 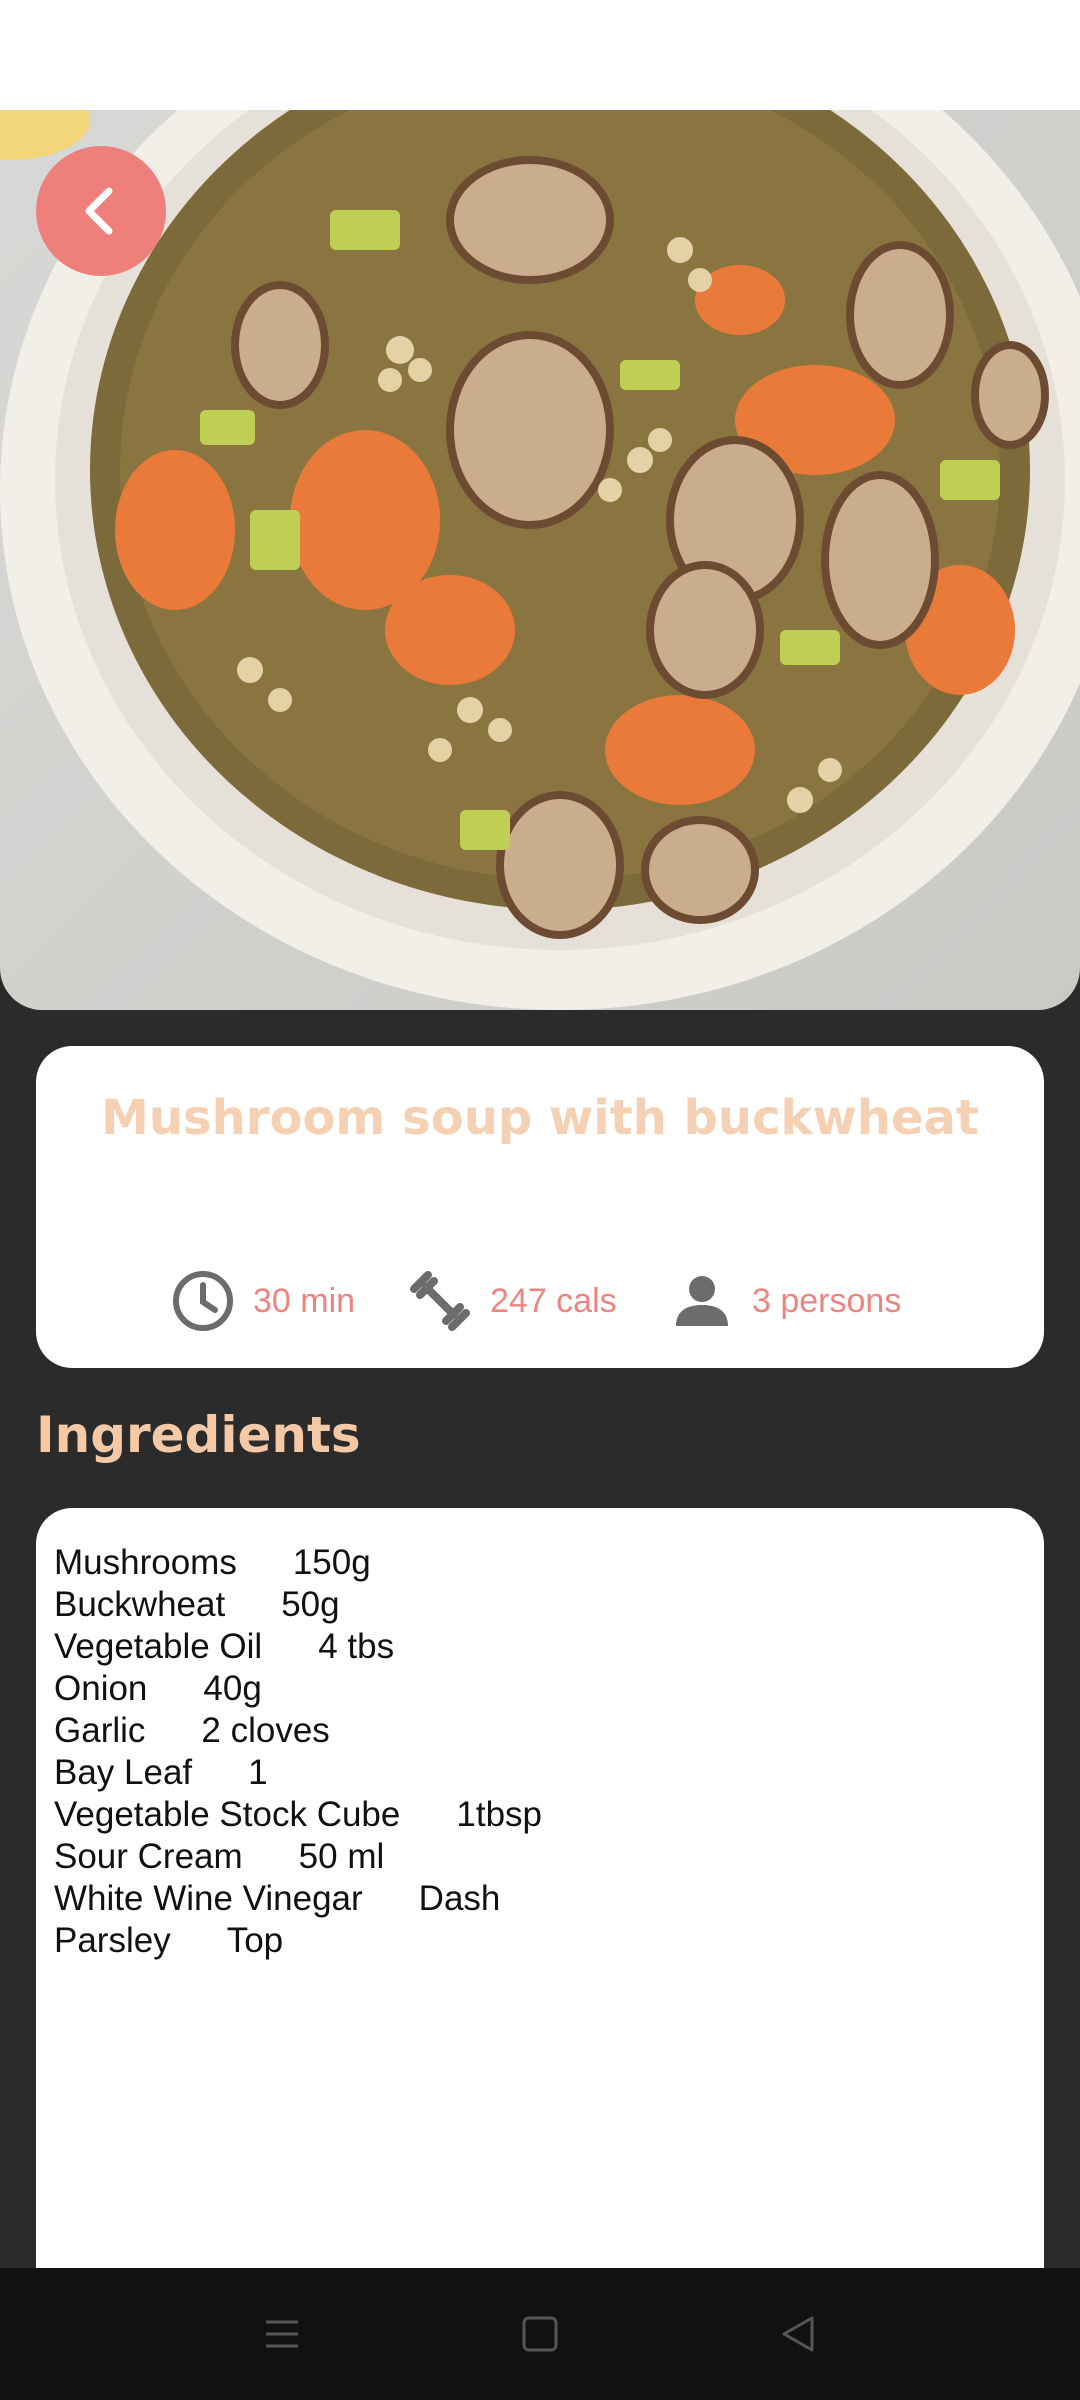 I want to click on system-navigation-bar, so click(x=540, y=2334).